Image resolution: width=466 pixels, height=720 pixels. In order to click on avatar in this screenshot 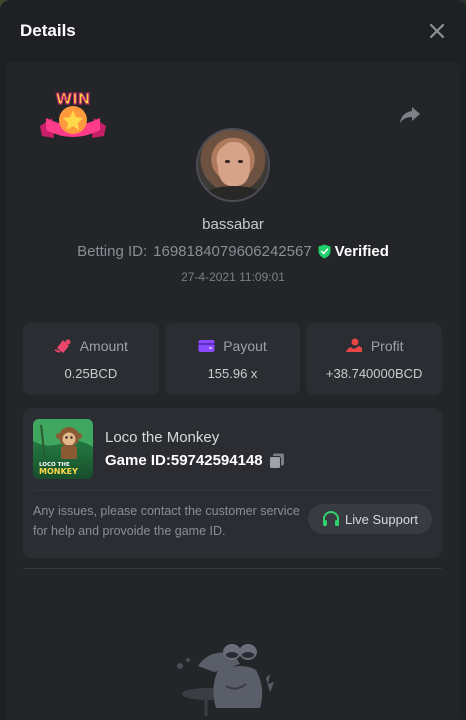, I will do `click(233, 165)`.